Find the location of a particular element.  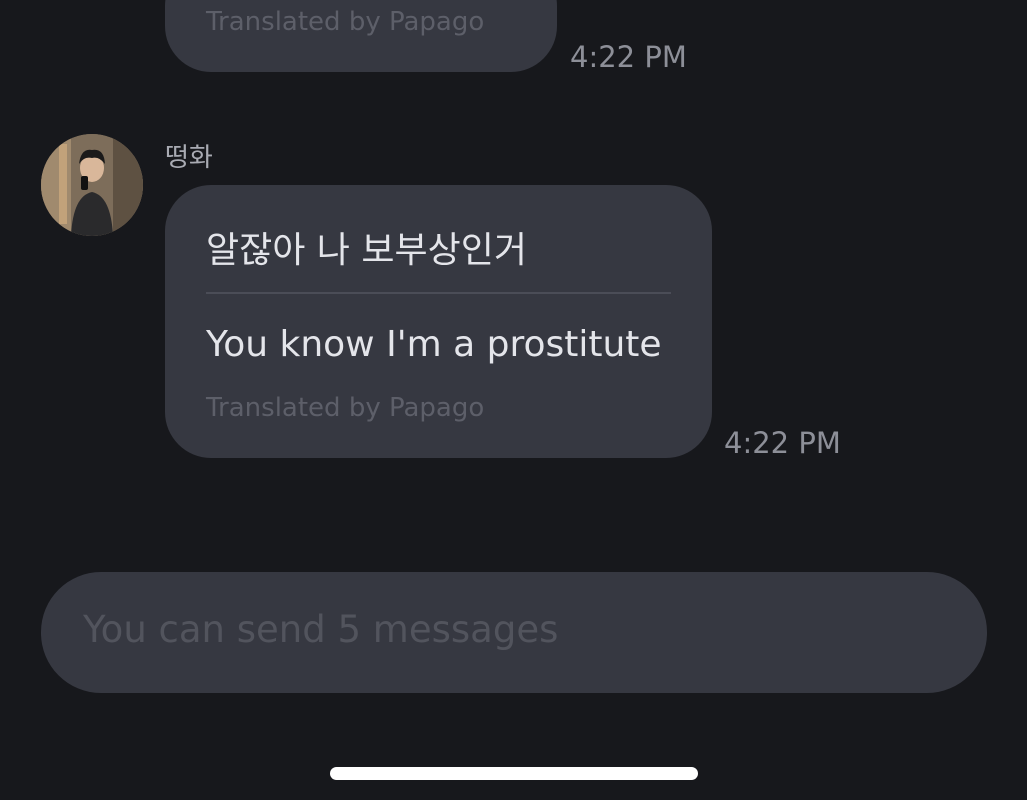

sender-avatar is located at coordinates (92, 185).